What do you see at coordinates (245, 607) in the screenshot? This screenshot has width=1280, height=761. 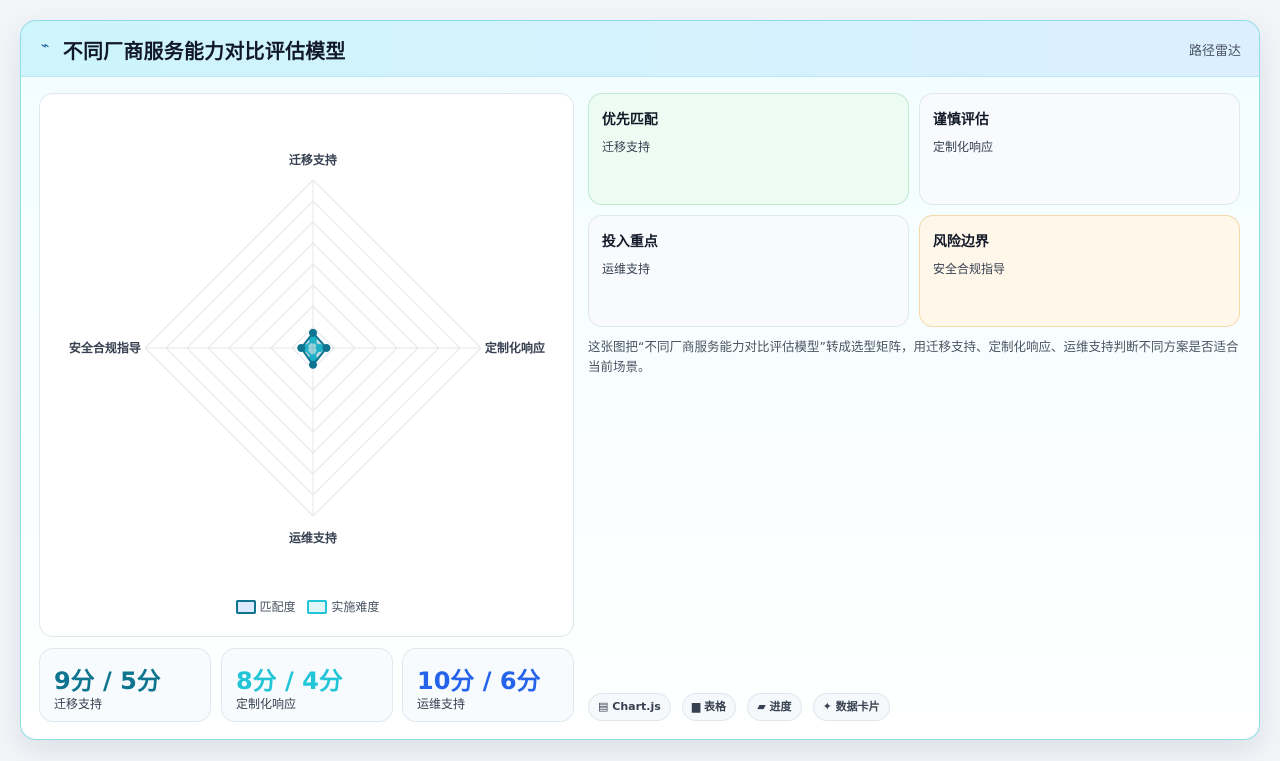 I see `legend-swatch-match` at bounding box center [245, 607].